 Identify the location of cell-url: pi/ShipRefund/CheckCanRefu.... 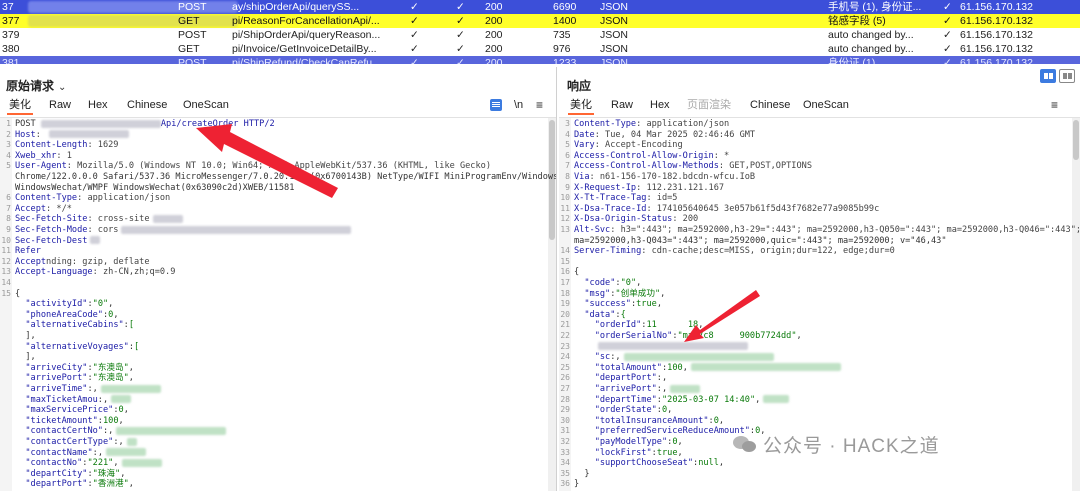
(306, 60).